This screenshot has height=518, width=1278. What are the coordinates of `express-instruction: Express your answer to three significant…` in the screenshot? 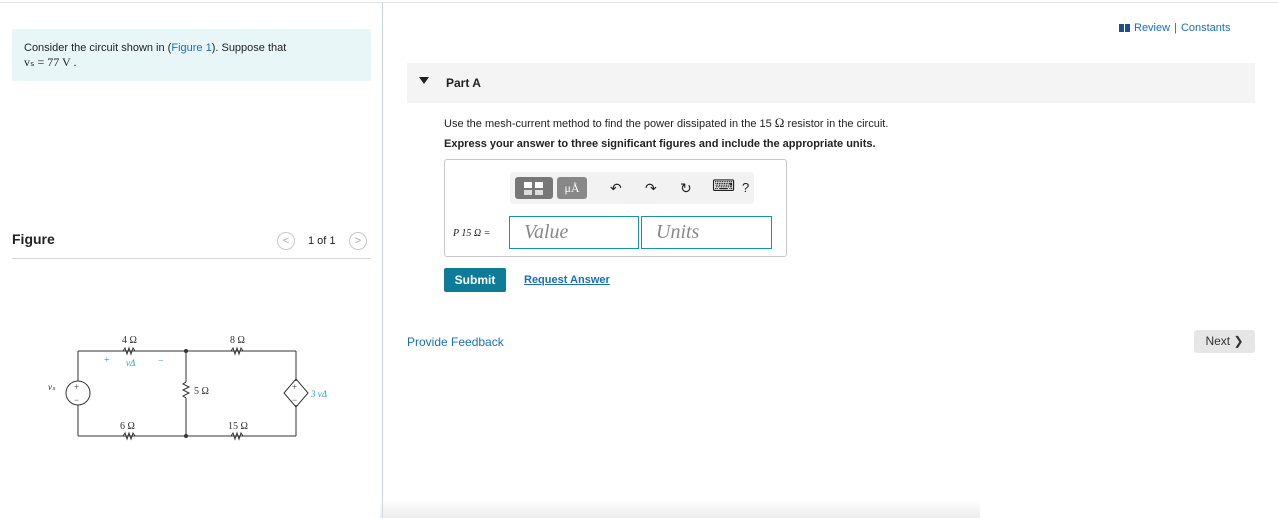 It's located at (660, 144).